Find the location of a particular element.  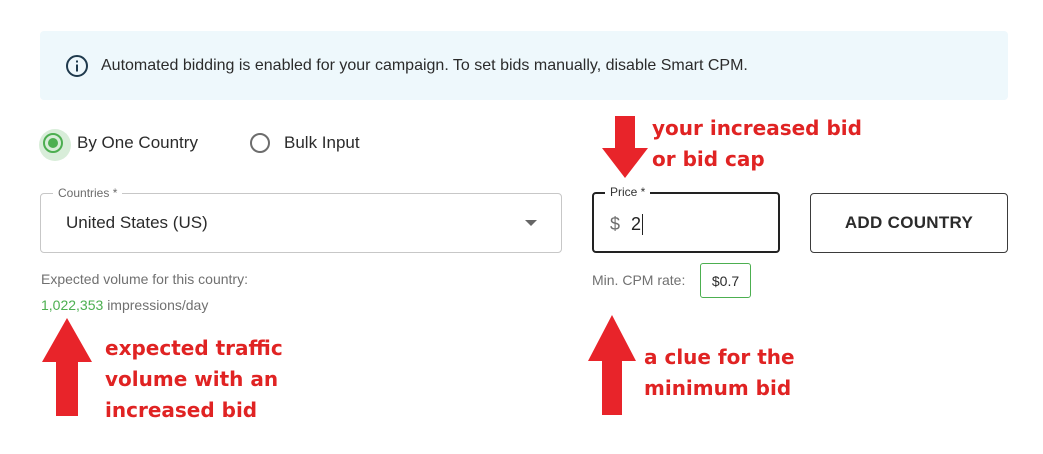

price-label: Price * is located at coordinates (628, 192).